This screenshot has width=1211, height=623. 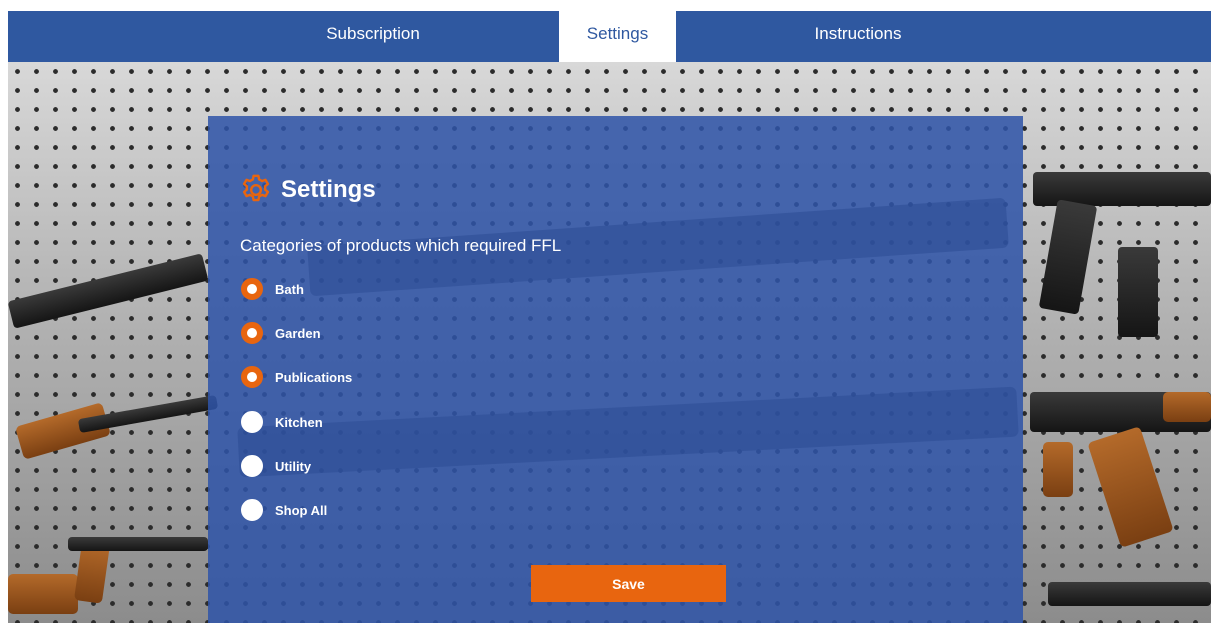 I want to click on option-publications: Publications, so click(x=296, y=377).